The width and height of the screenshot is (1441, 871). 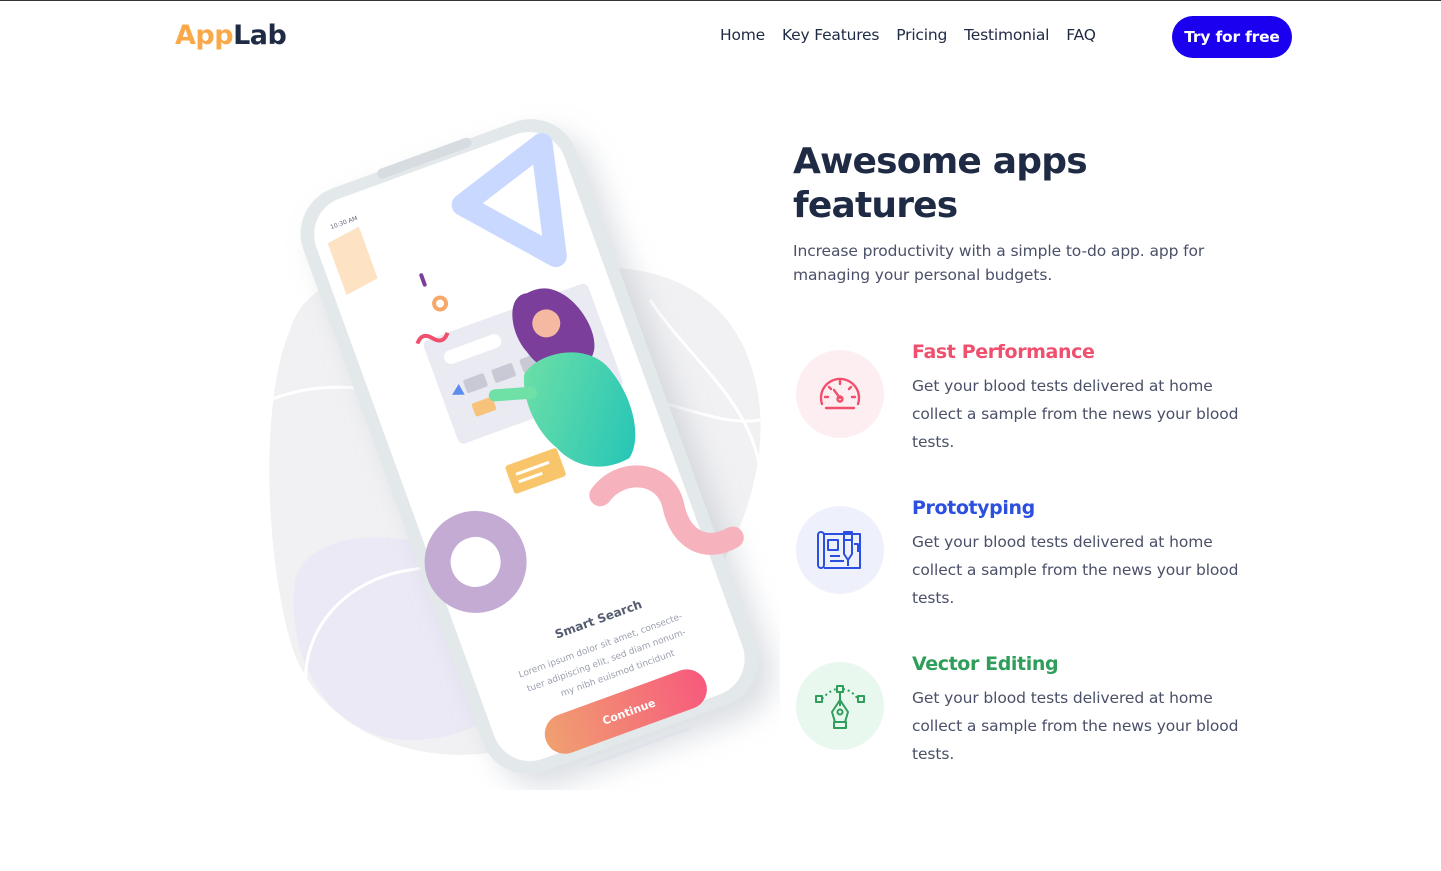 What do you see at coordinates (840, 706) in the screenshot?
I see `pen-tool-icon` at bounding box center [840, 706].